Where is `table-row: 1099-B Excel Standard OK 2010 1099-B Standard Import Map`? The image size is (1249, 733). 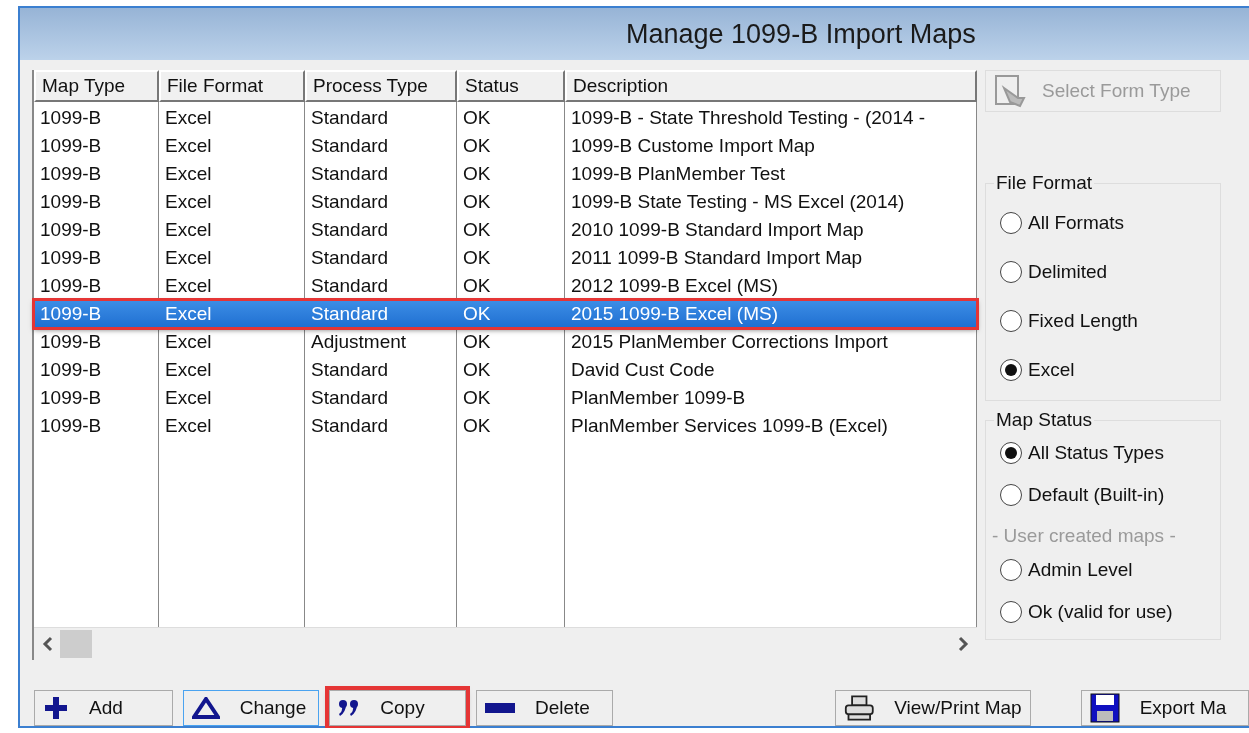 table-row: 1099-B Excel Standard OK 2010 1099-B Standard Import Map is located at coordinates (505, 230).